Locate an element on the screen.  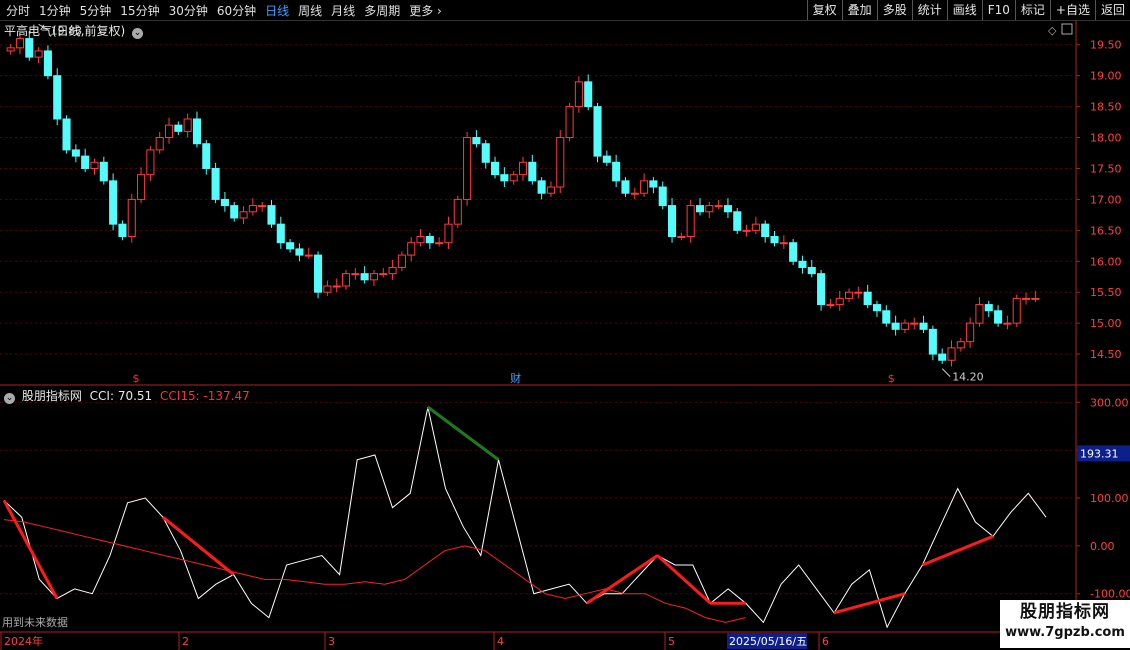
period-tab: 15分钟 is located at coordinates (139, 10).